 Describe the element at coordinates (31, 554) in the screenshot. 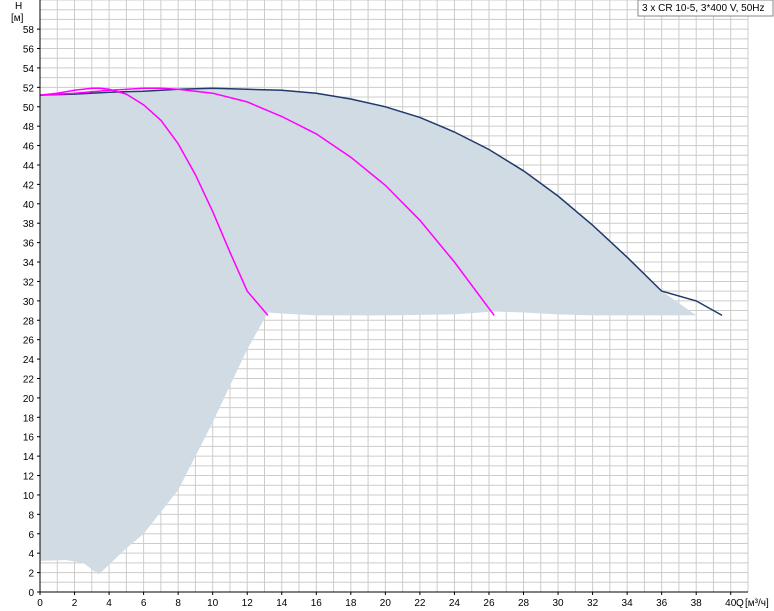

I see `y-tick-label: 4` at that location.